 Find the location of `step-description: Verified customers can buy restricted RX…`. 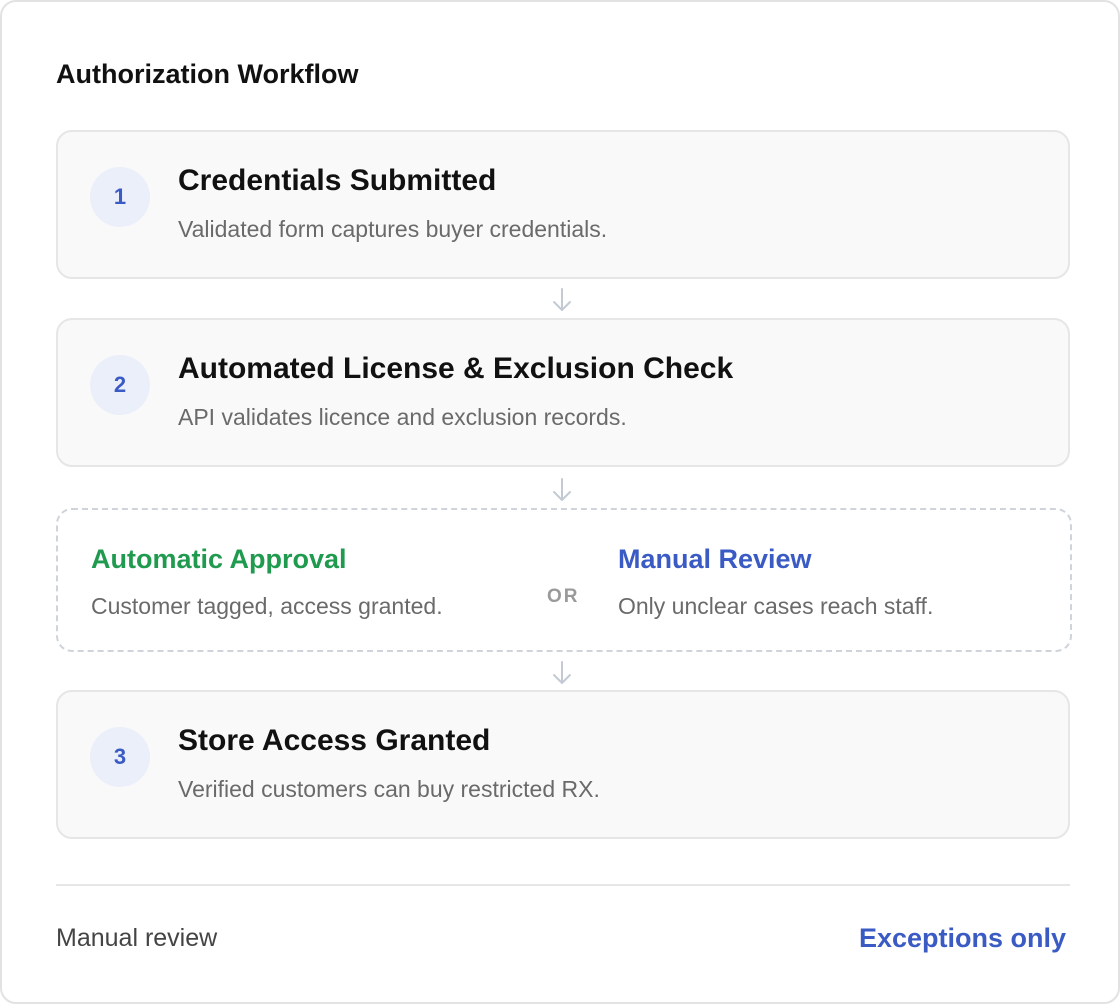

step-description: Verified customers can buy restricted RX… is located at coordinates (389, 789).